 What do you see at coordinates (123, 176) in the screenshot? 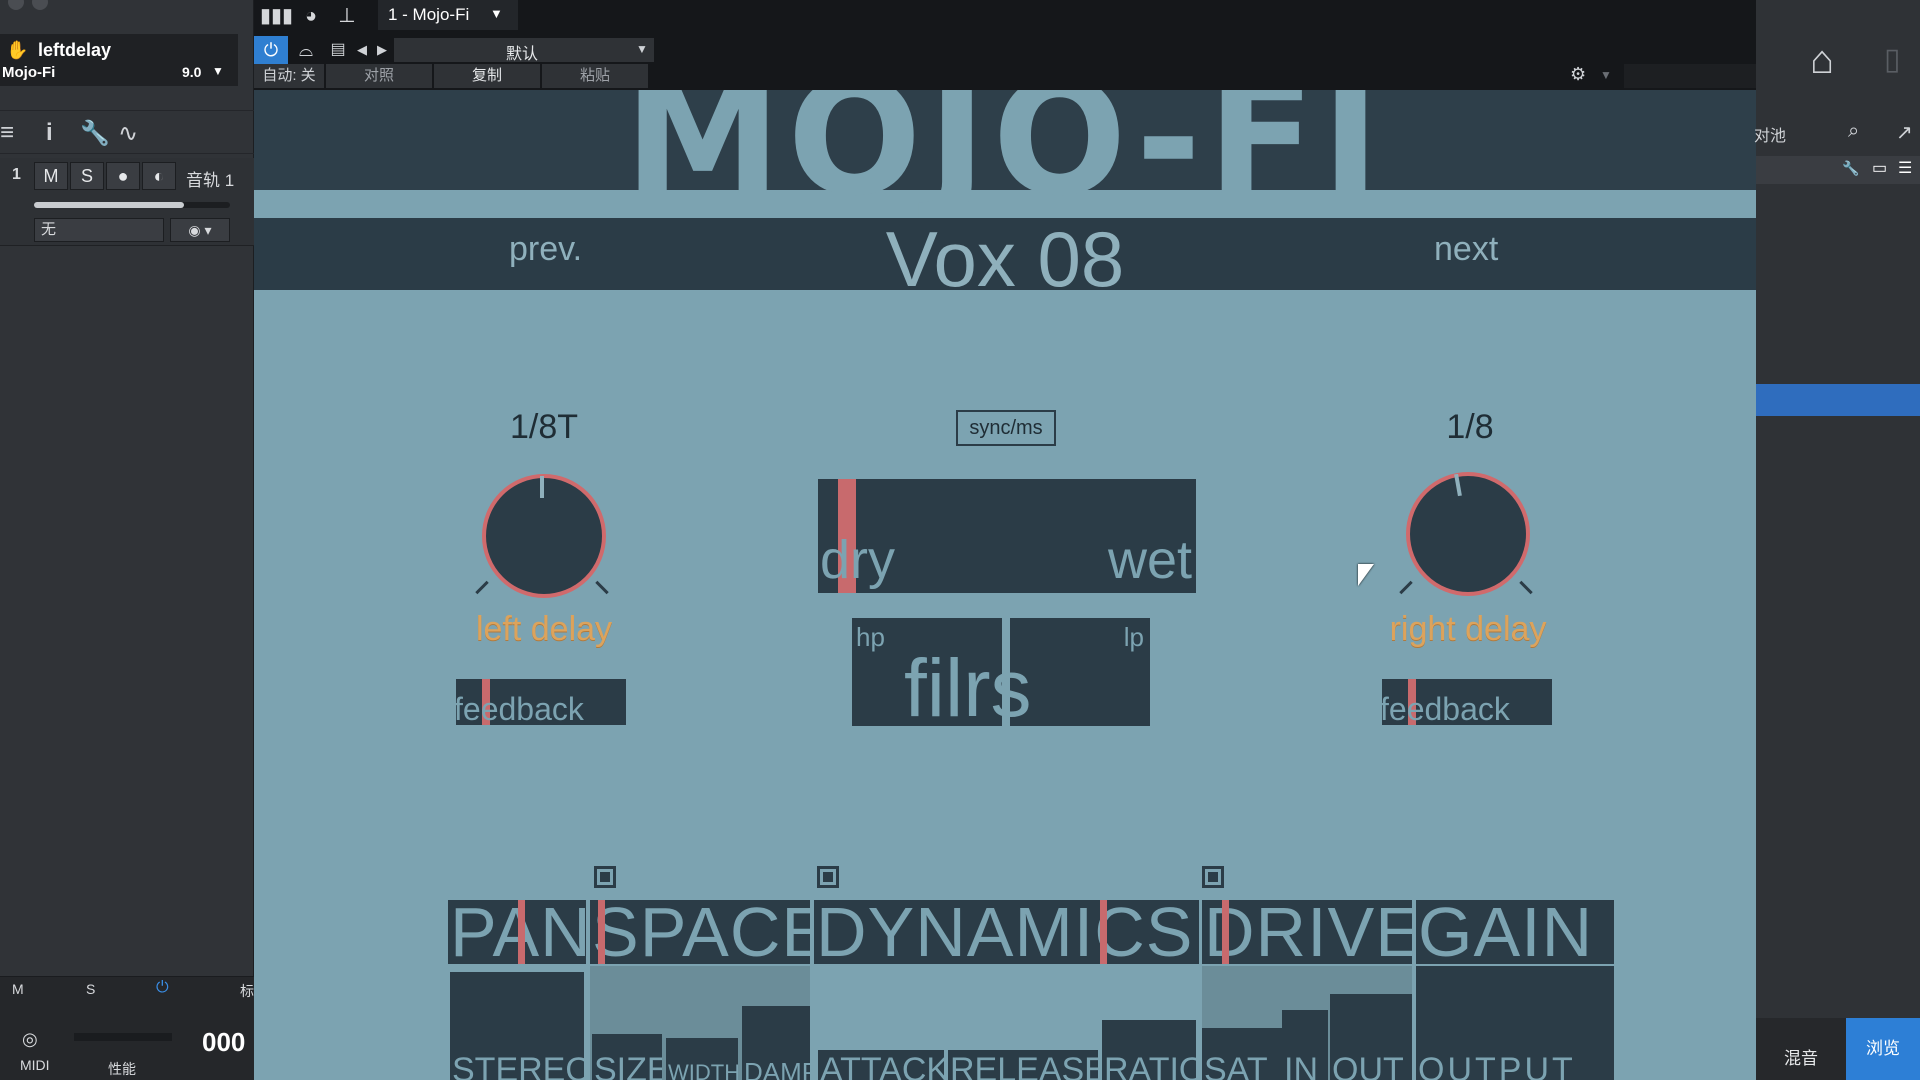
I see `record-button: ●` at bounding box center [123, 176].